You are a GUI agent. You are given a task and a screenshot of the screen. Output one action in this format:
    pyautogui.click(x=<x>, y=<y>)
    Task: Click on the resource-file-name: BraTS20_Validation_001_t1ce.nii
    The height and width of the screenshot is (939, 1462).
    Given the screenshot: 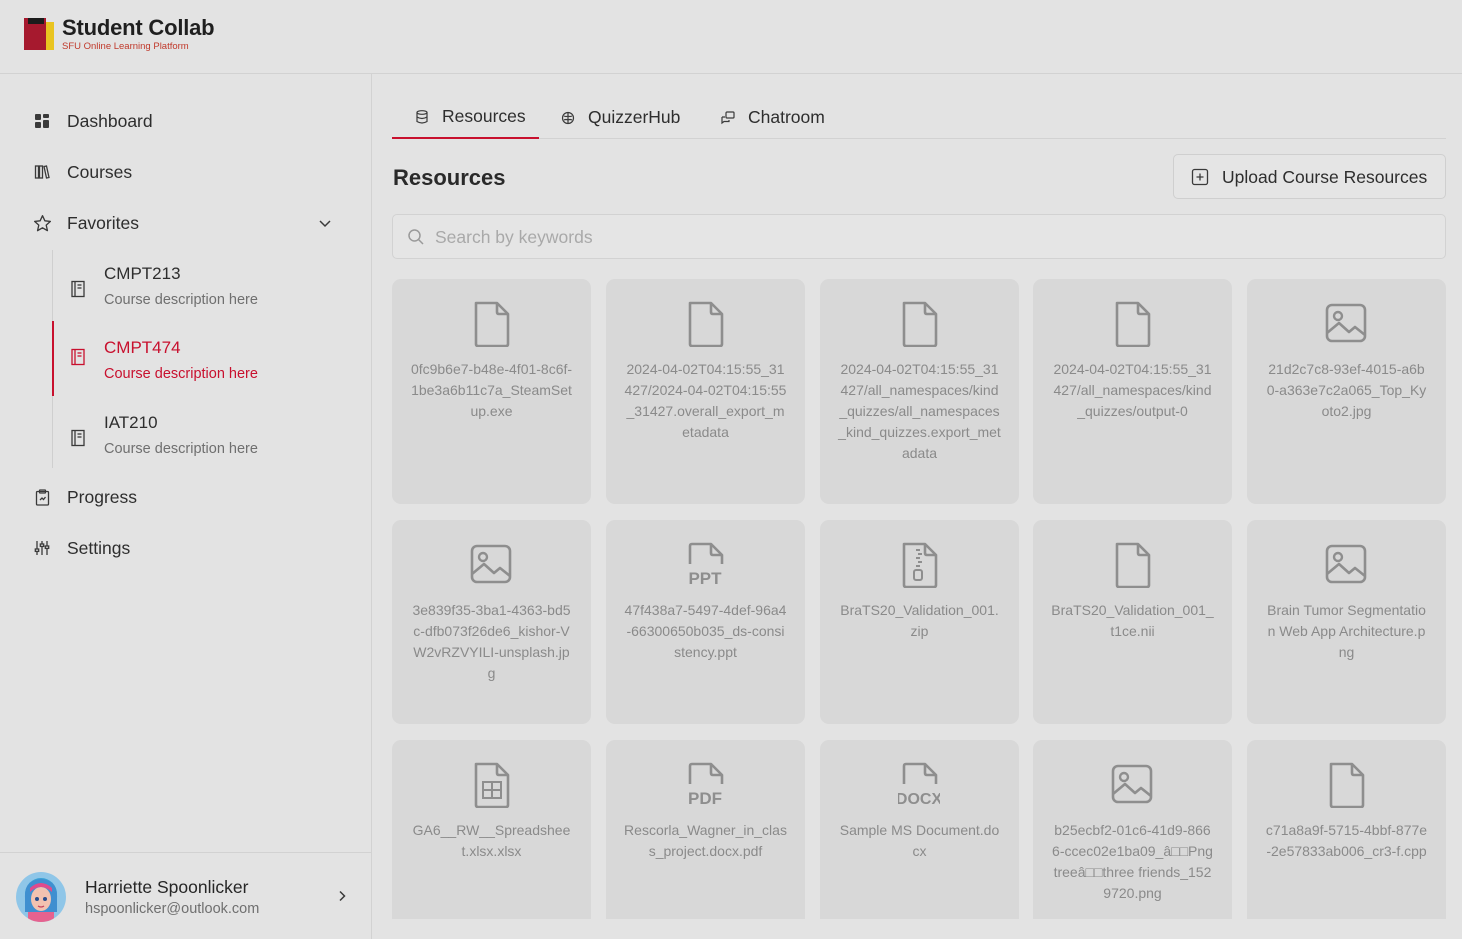 What is the action you would take?
    pyautogui.click(x=1132, y=620)
    